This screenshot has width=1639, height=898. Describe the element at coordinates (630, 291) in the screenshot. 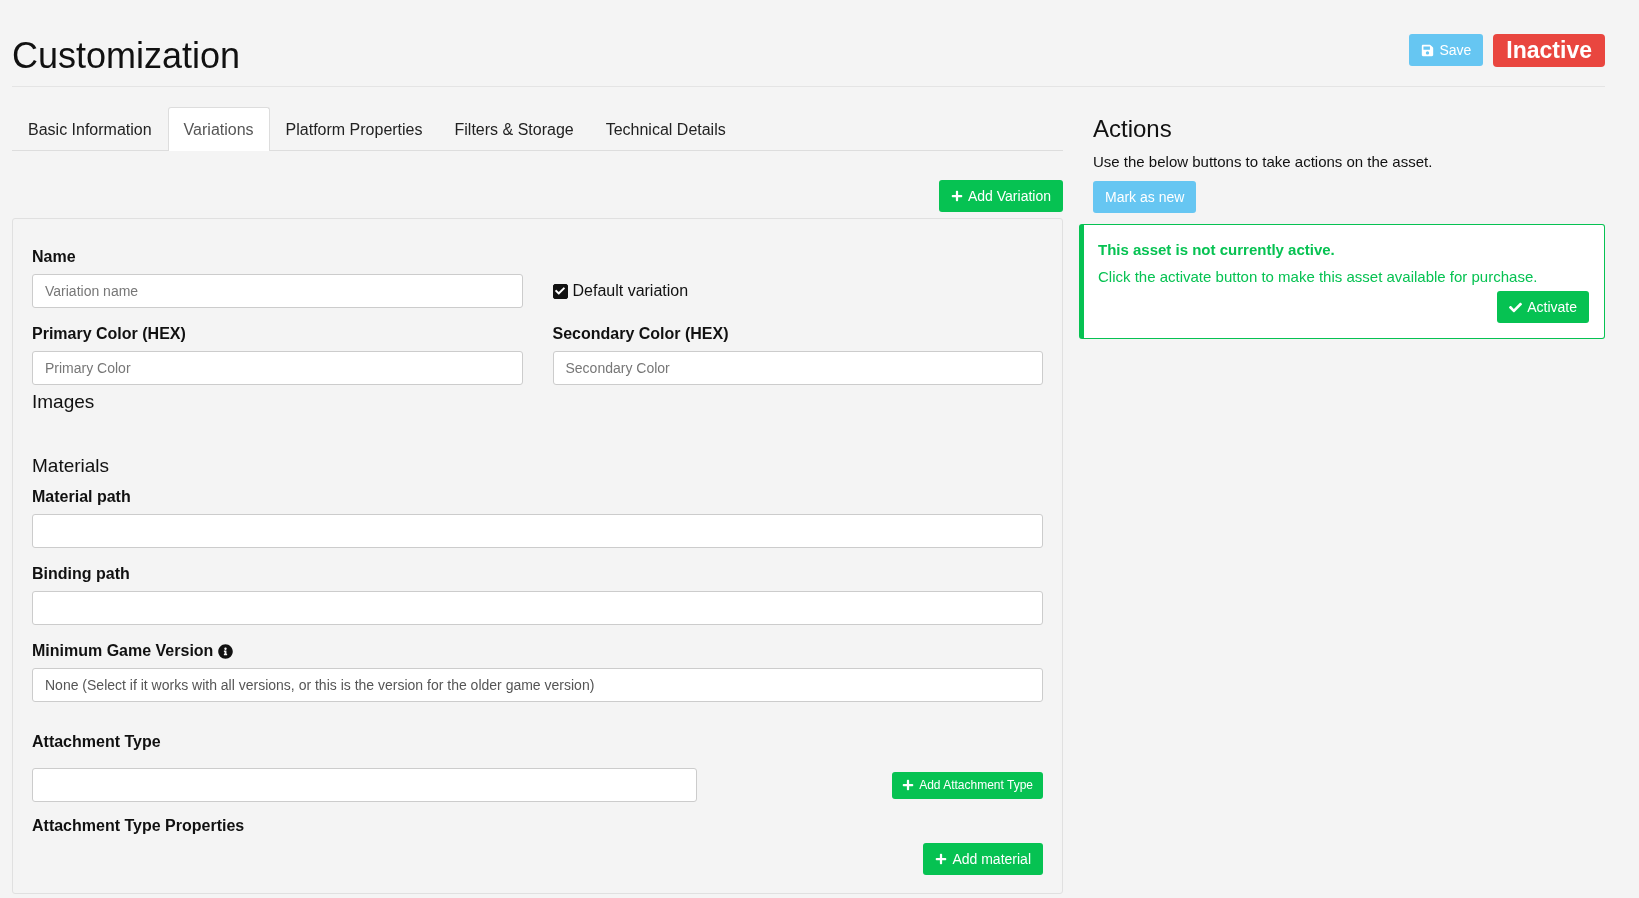

I see `checkbox-label: Default variation` at that location.